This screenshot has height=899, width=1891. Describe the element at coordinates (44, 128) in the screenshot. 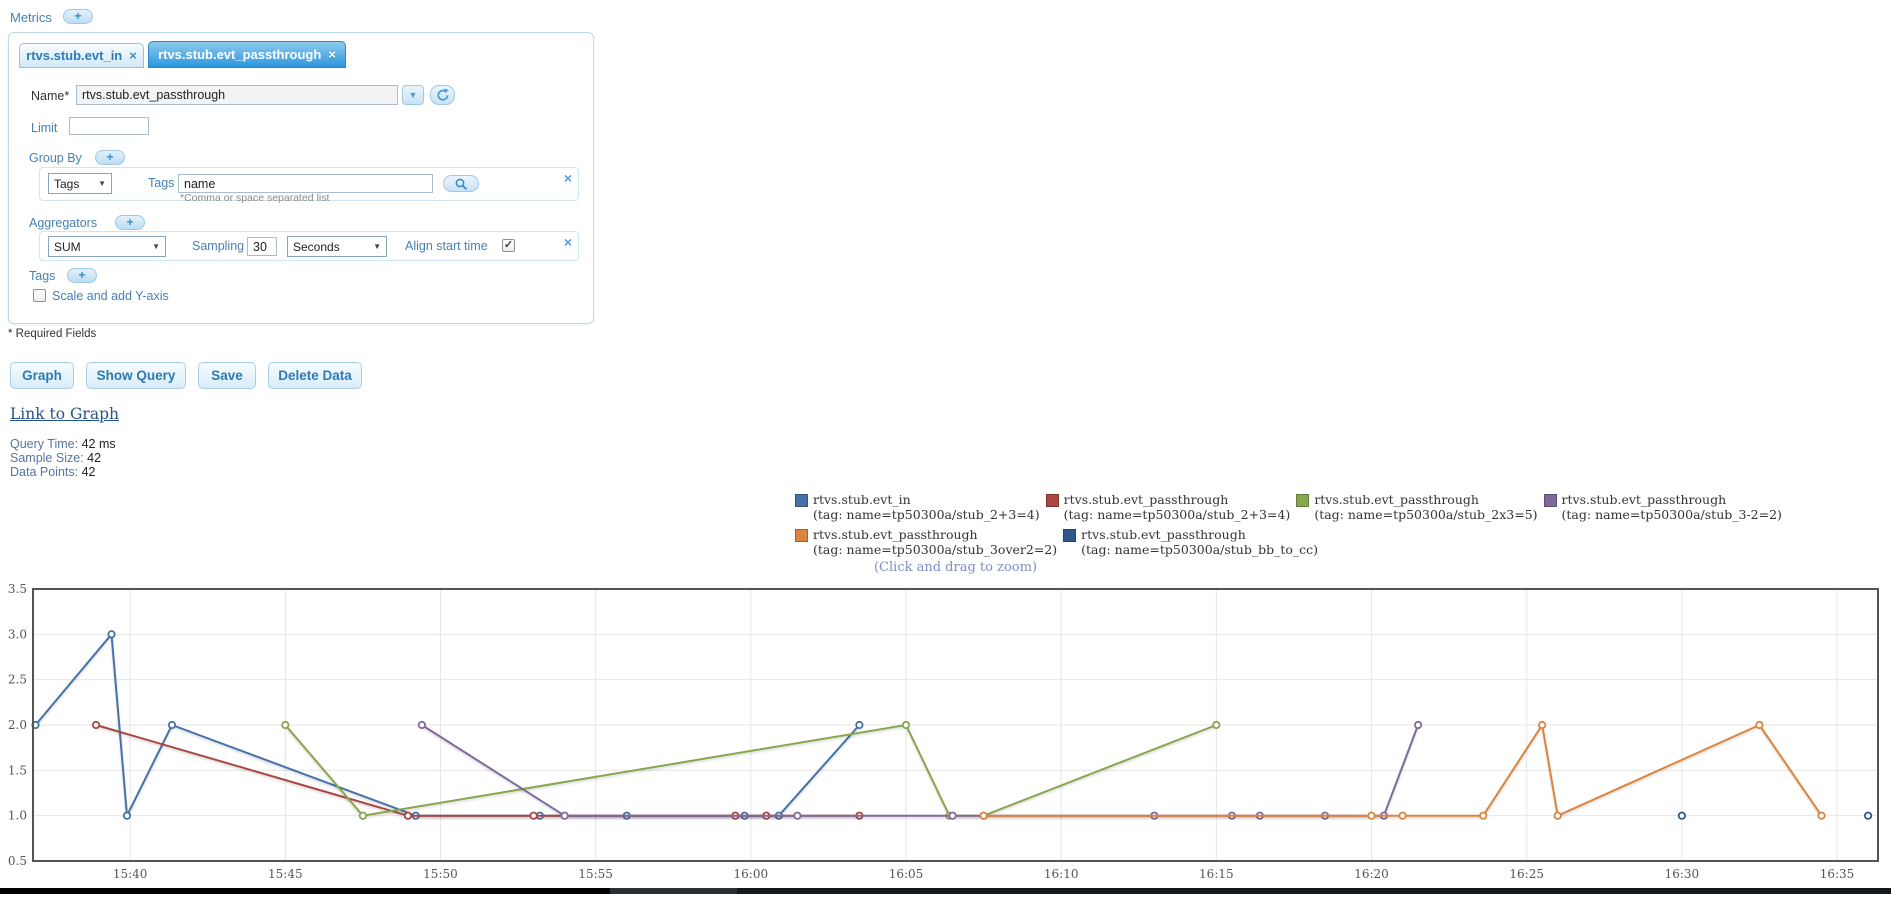

I see `limit-label: Limit` at that location.